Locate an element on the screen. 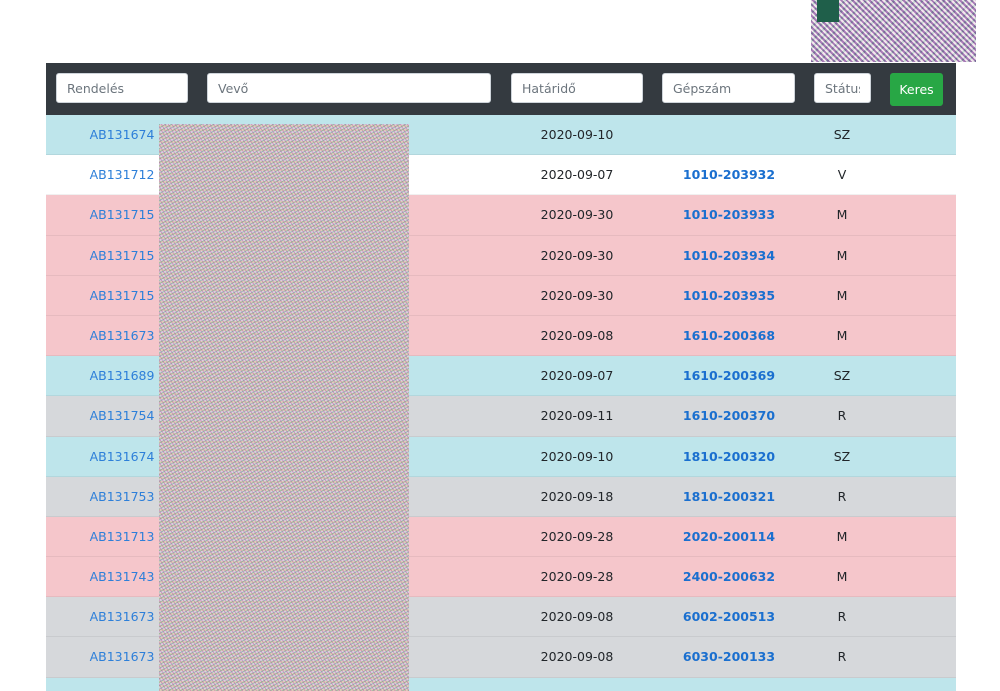  table-row: AB131673 2020-09-08 1610-200368 M is located at coordinates (501, 336).